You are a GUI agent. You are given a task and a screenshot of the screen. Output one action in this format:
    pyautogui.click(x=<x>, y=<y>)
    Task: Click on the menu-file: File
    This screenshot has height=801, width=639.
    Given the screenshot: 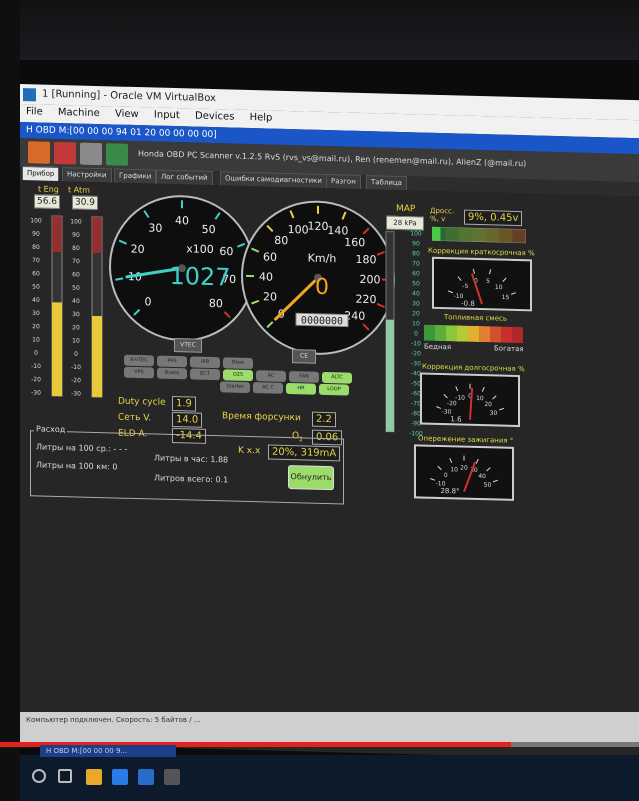 What is the action you would take?
    pyautogui.click(x=34, y=112)
    